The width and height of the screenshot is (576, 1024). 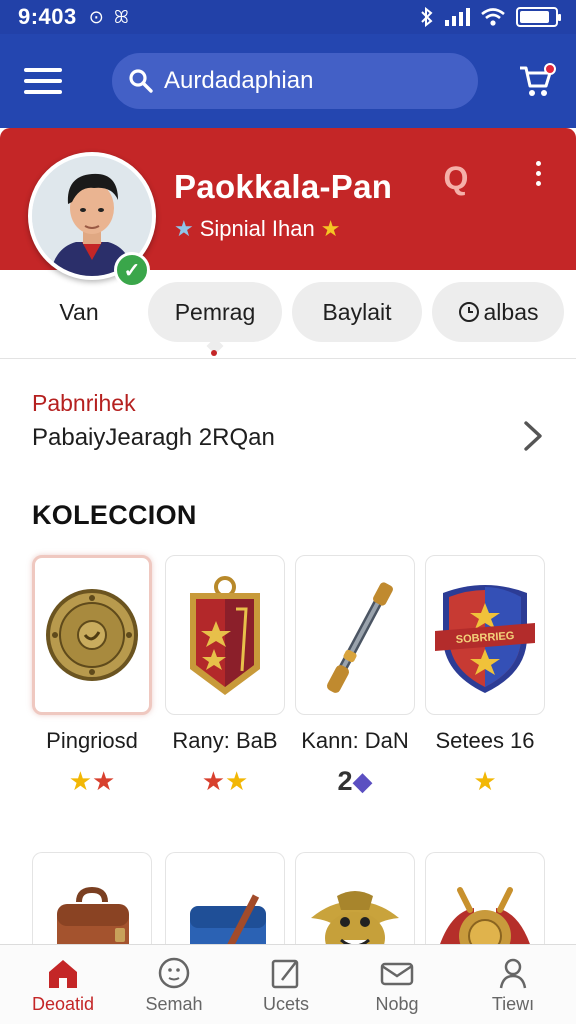 I want to click on profile-icon, so click(x=513, y=973).